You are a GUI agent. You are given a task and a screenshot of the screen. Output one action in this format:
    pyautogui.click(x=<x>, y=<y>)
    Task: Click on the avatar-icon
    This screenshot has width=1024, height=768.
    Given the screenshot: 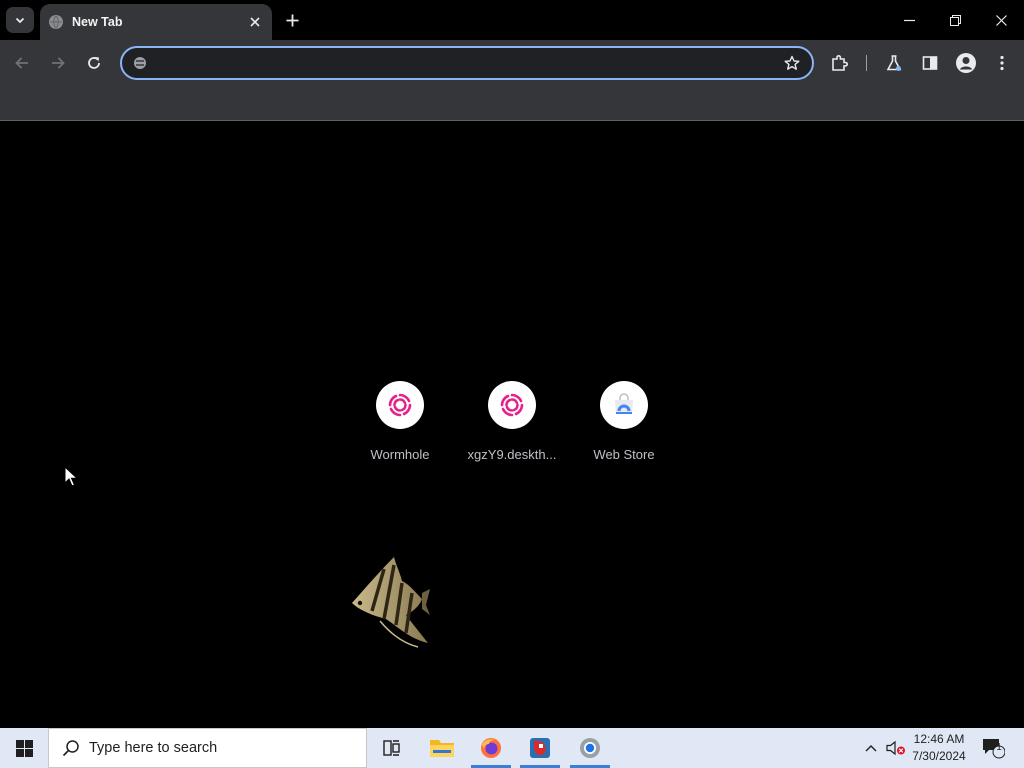 What is the action you would take?
    pyautogui.click(x=966, y=63)
    